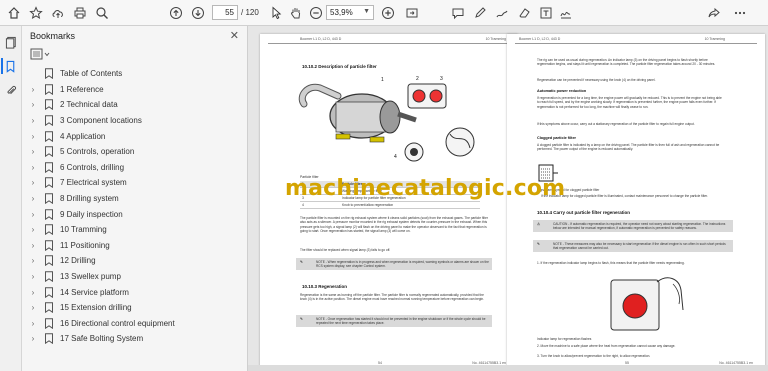  What do you see at coordinates (41, 54) in the screenshot?
I see `bookmark-options-button` at bounding box center [41, 54].